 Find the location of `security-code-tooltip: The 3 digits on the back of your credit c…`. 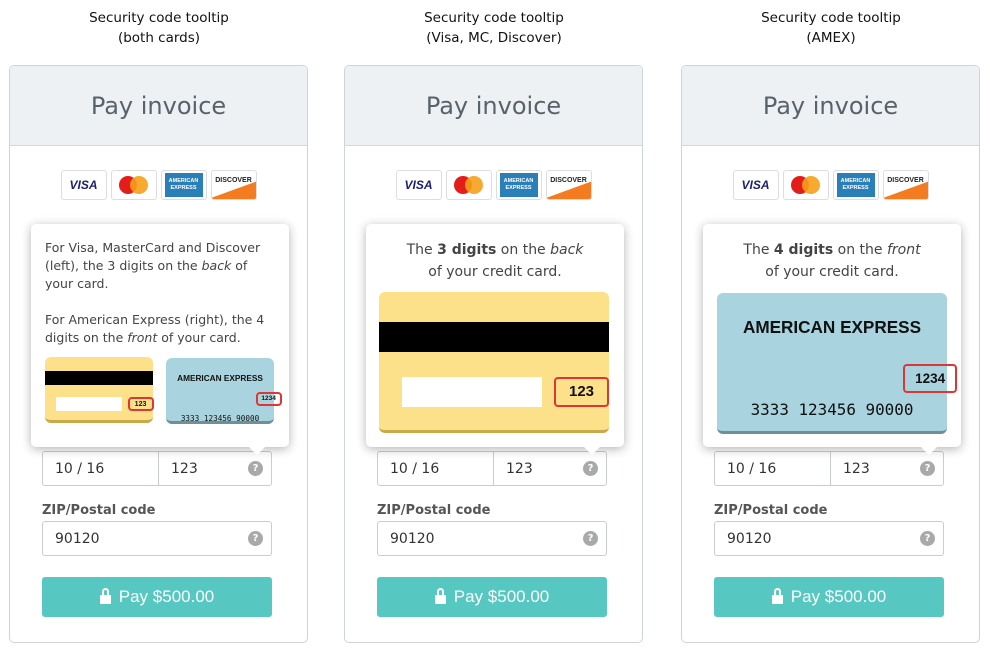

security-code-tooltip: The 3 digits on the back of your credit c… is located at coordinates (495, 339).